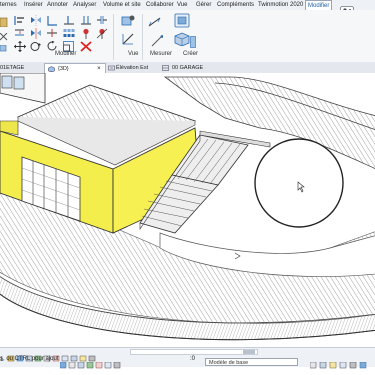 This screenshot has width=375, height=375. Describe the element at coordinates (66, 54) in the screenshot. I see `ribbon-group-label-modifier: Modifier` at that location.